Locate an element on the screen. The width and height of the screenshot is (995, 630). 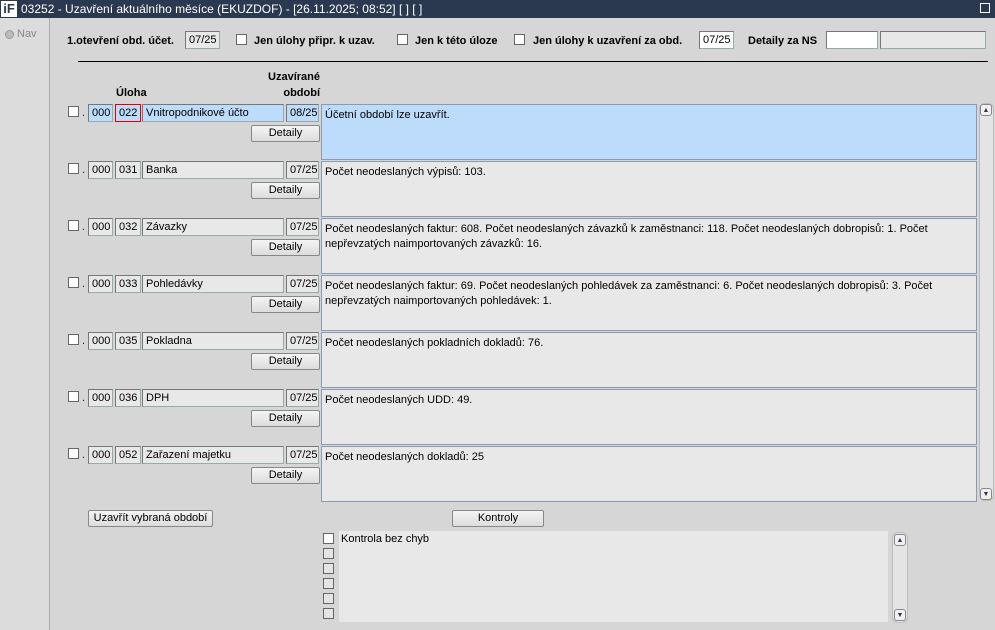
first-open-field: 07/25 is located at coordinates (202, 40).